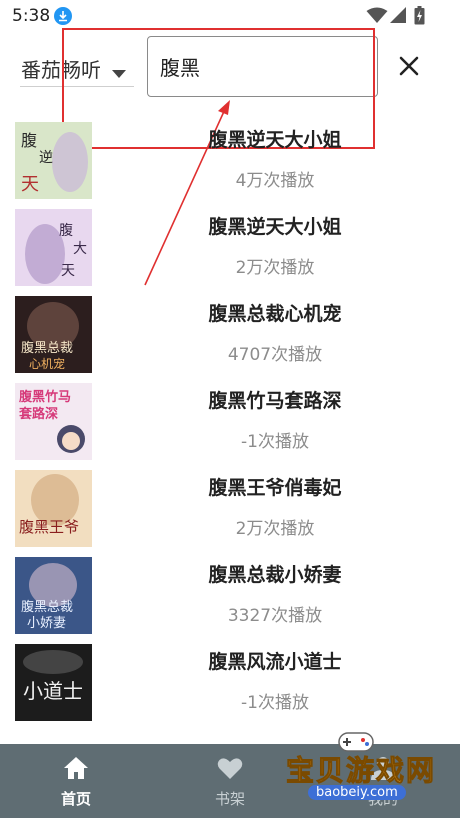  I want to click on wifi-icon, so click(377, 17).